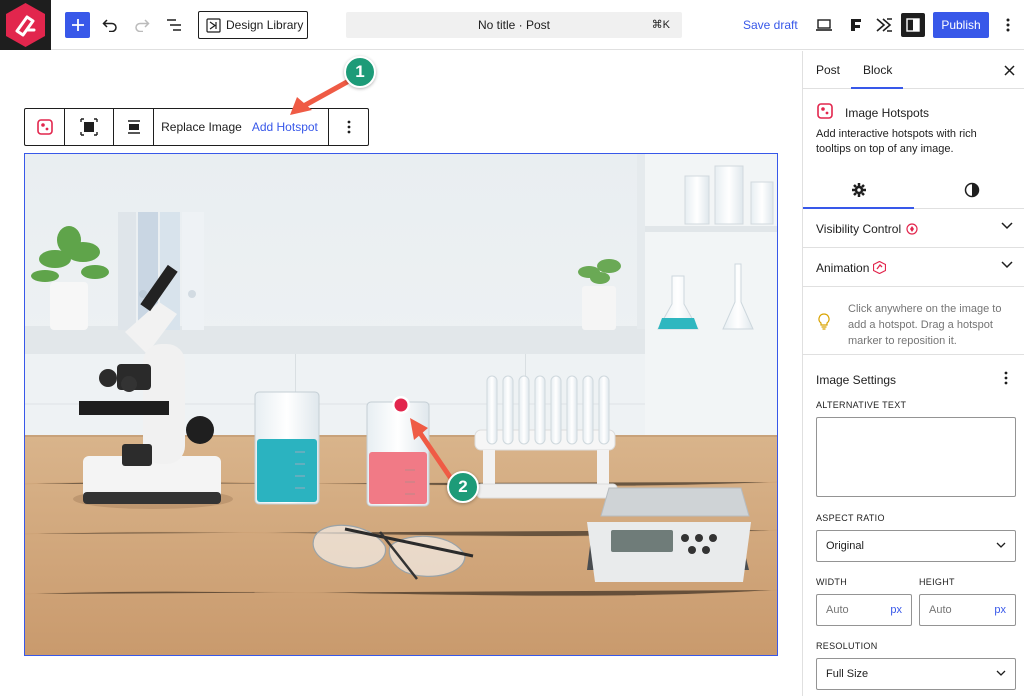 The image size is (1024, 696). I want to click on desktop-icon, so click(824, 24).